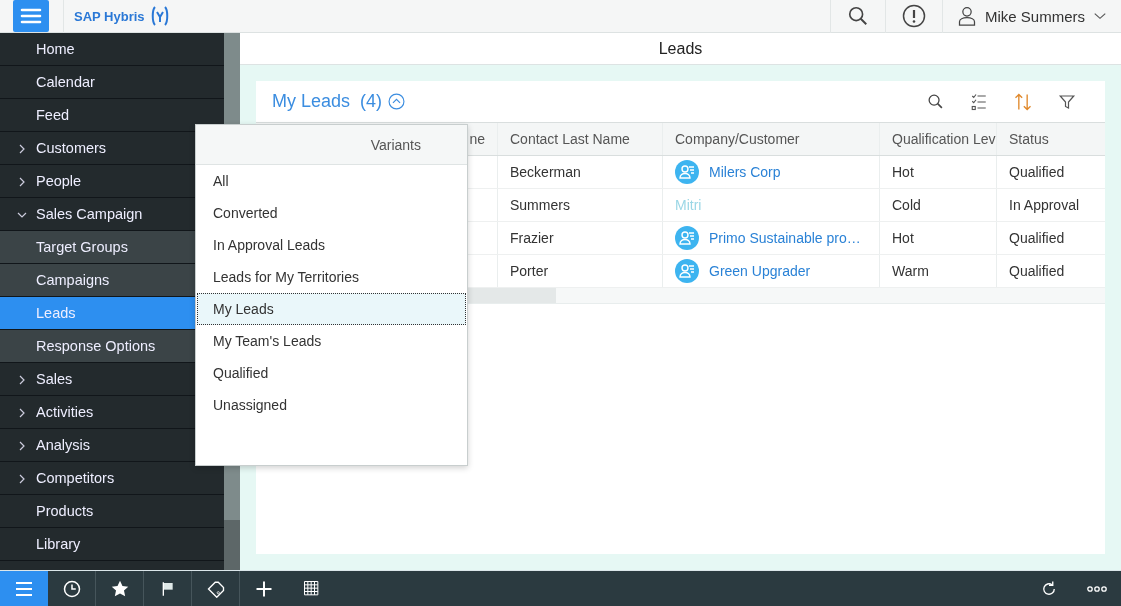 The height and width of the screenshot is (606, 1121). What do you see at coordinates (311, 101) in the screenshot?
I see `list-title: My Leads` at bounding box center [311, 101].